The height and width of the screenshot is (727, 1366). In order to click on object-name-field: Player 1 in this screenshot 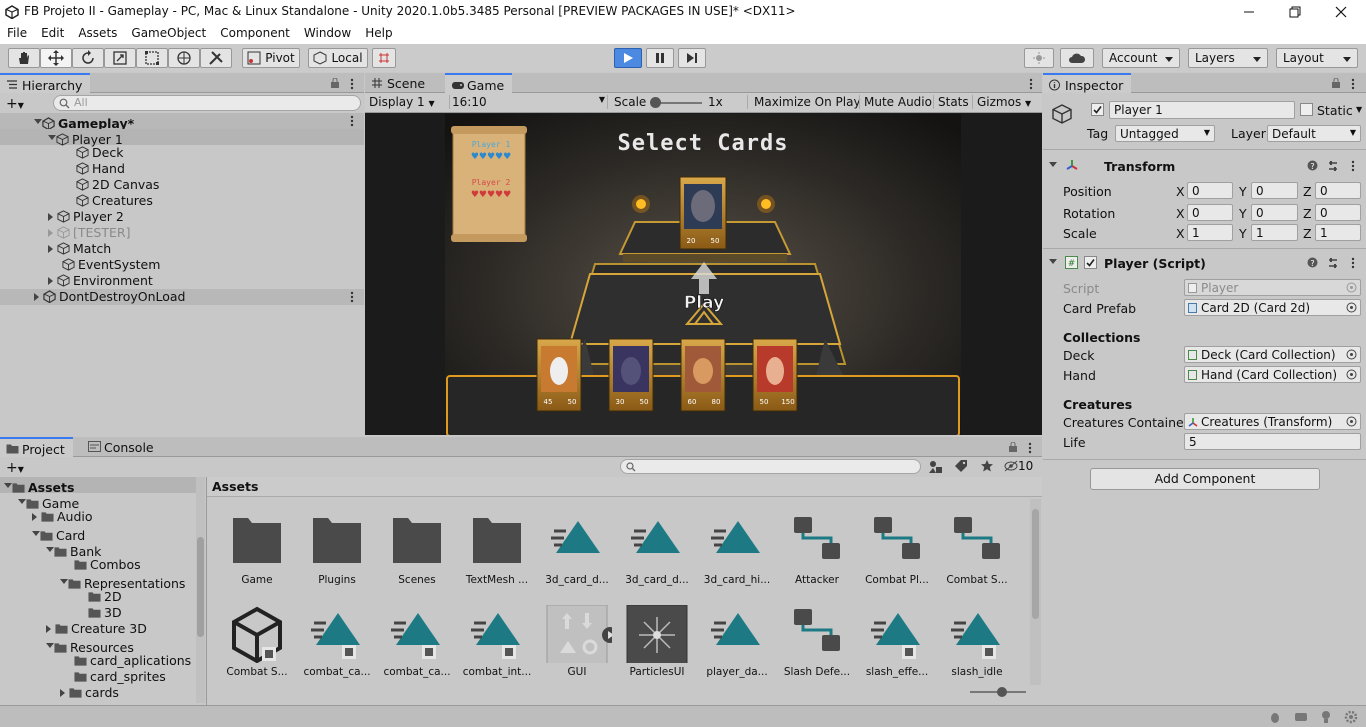, I will do `click(1202, 110)`.